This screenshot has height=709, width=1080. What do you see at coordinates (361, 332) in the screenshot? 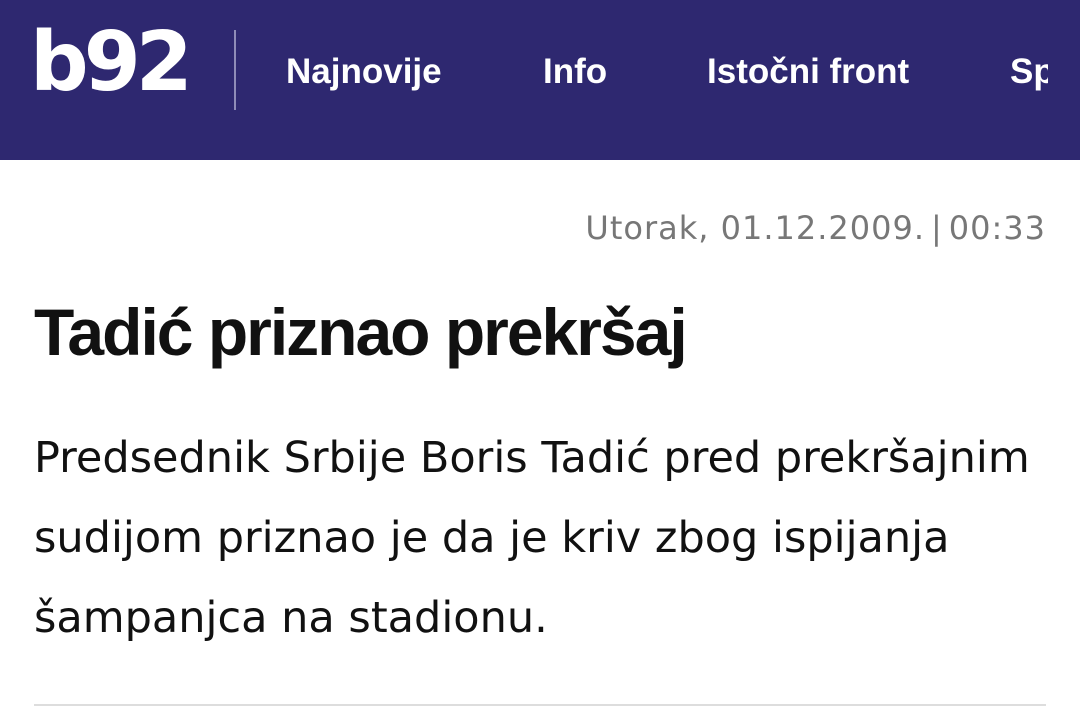
I see `article-title: Tadić priznao prekršaj` at bounding box center [361, 332].